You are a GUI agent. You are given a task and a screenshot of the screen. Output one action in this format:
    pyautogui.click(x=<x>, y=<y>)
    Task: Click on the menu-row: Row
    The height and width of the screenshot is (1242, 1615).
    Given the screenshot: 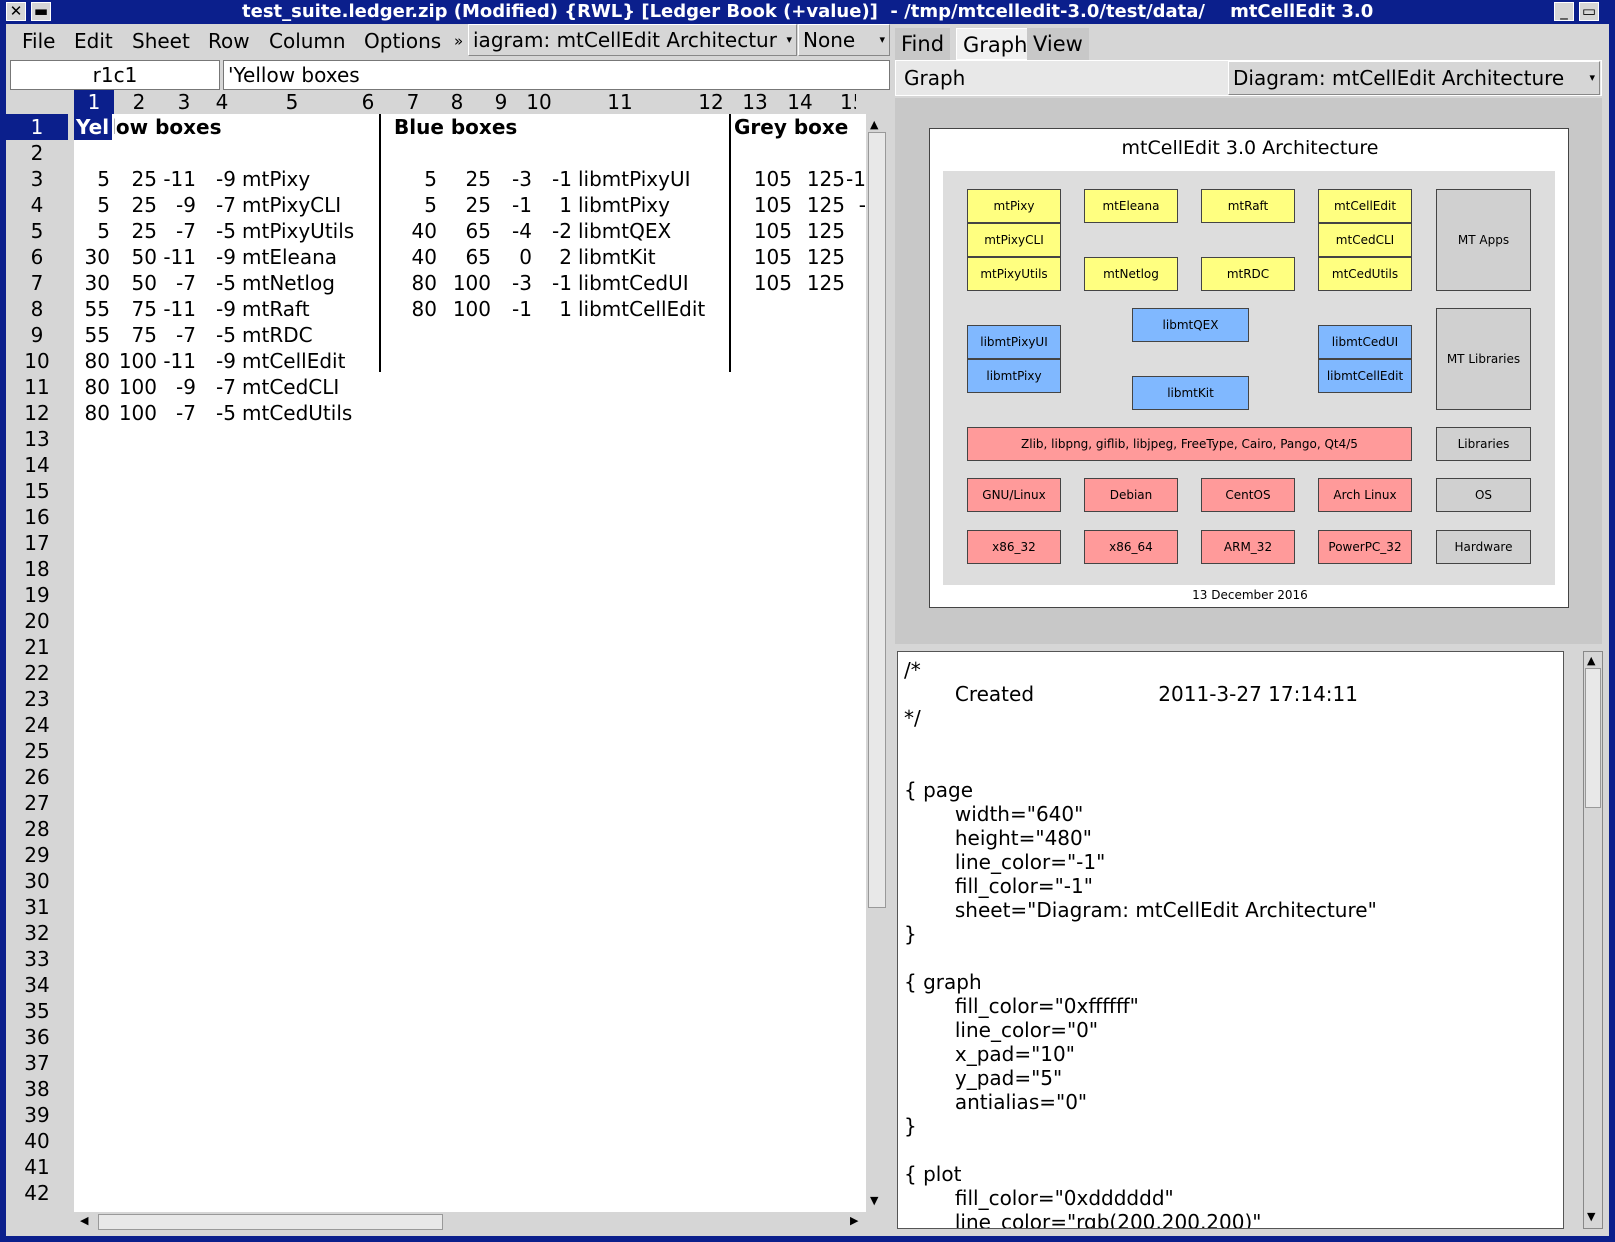 What is the action you would take?
    pyautogui.click(x=229, y=41)
    